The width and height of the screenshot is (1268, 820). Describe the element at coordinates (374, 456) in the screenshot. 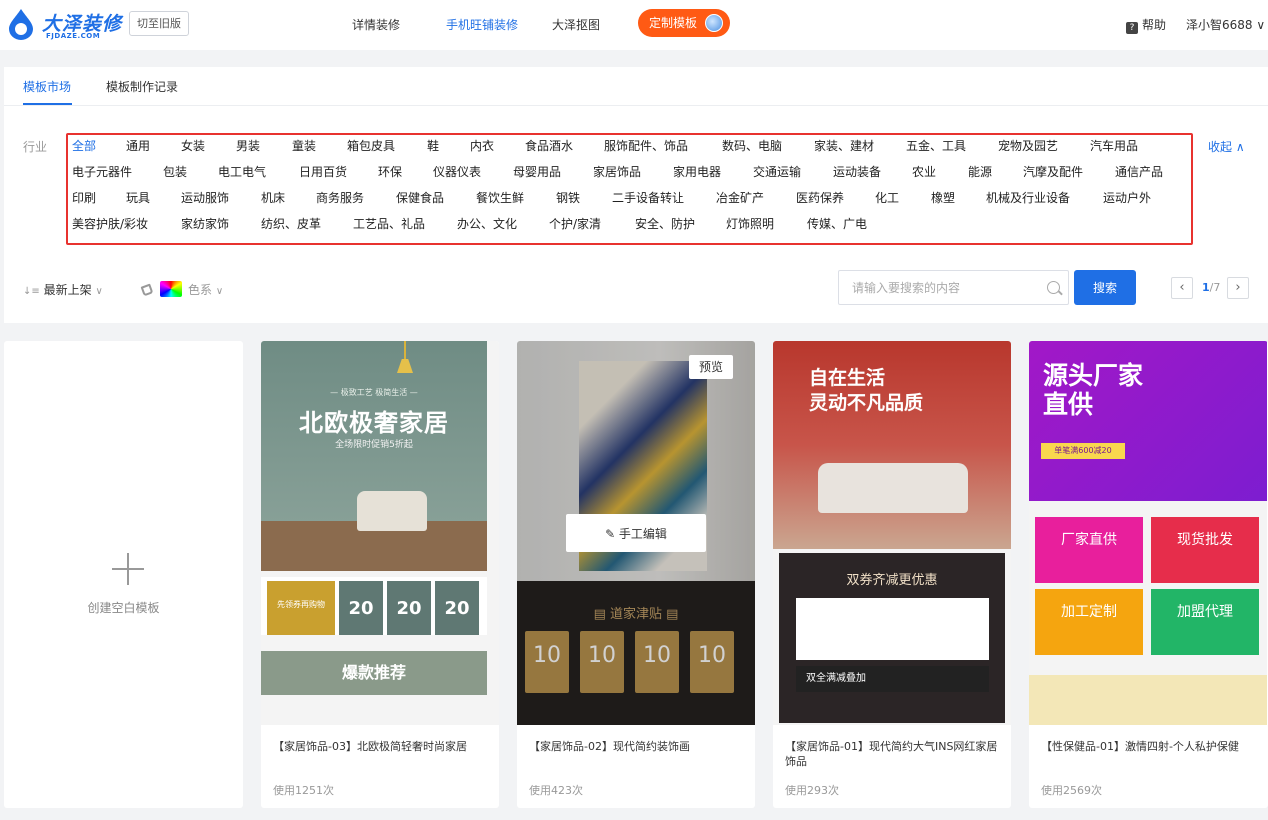

I see `thumb-banner: — 极致工艺 极简生活 — 北欧极奢家居 全场限时促销5折起` at that location.